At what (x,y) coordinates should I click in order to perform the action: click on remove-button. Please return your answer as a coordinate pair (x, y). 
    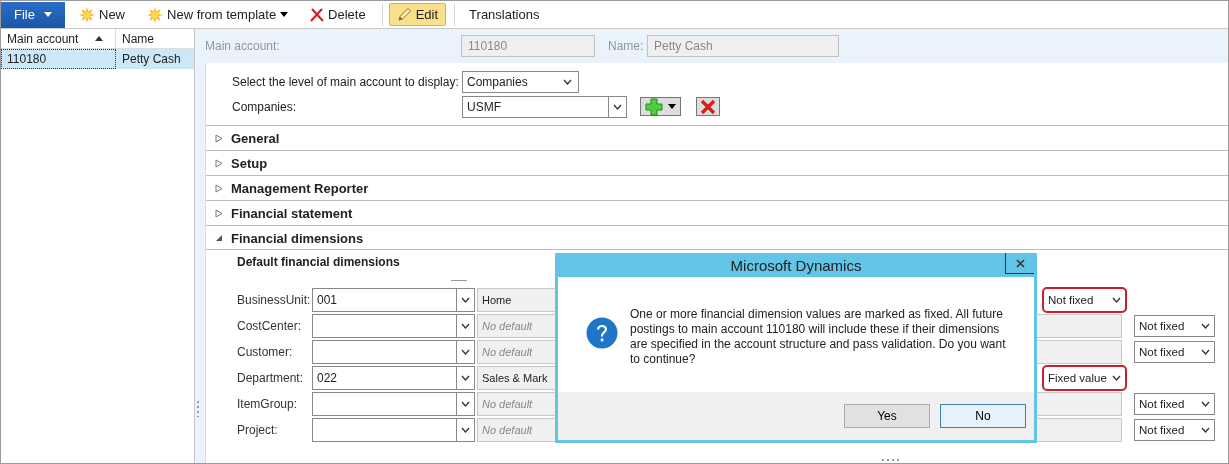
    Looking at the image, I should click on (708, 106).